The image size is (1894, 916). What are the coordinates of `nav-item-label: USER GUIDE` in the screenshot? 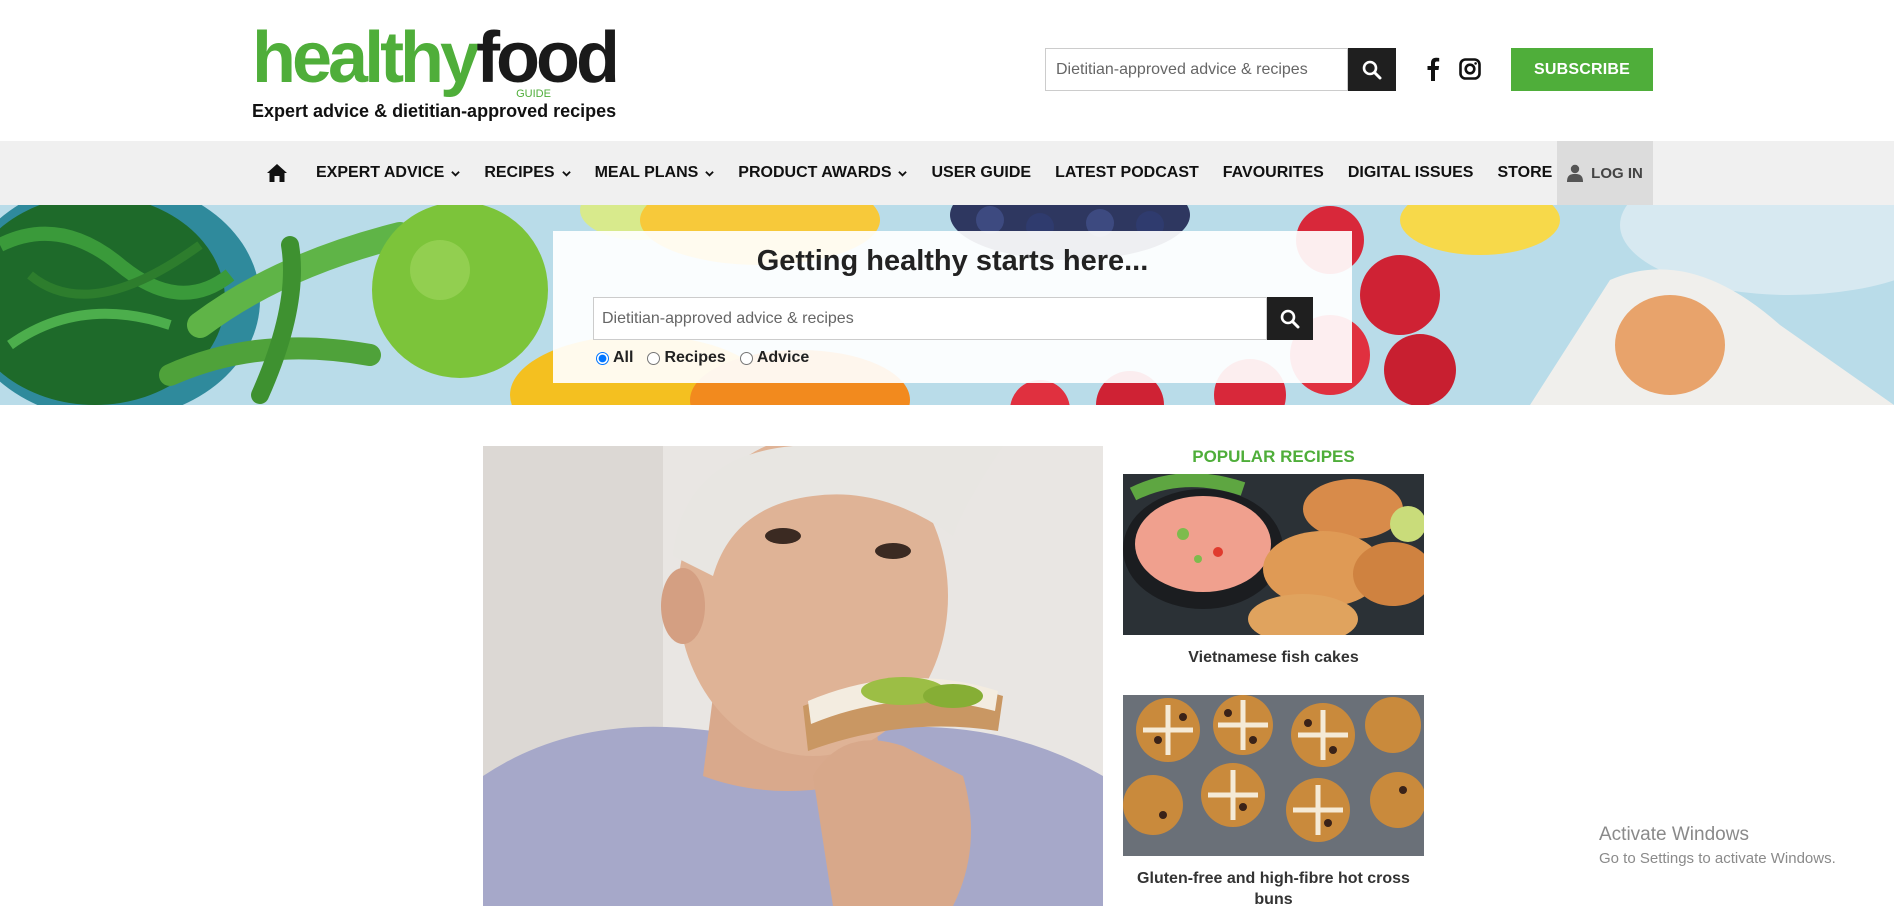 It's located at (981, 172).